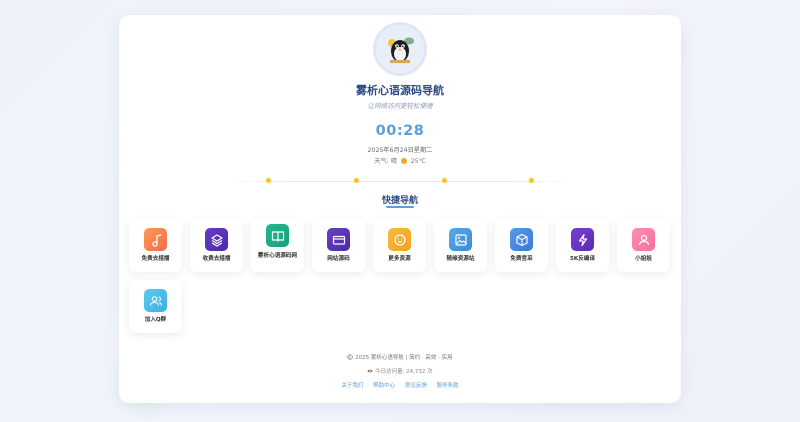 The image size is (800, 422). Describe the element at coordinates (582, 239) in the screenshot. I see `lightning-icon` at that location.